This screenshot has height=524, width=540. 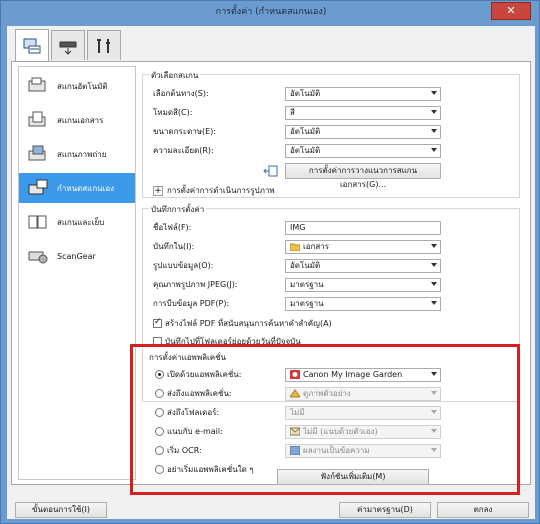 What do you see at coordinates (292, 112) in the screenshot?
I see `select-value: สี` at bounding box center [292, 112].